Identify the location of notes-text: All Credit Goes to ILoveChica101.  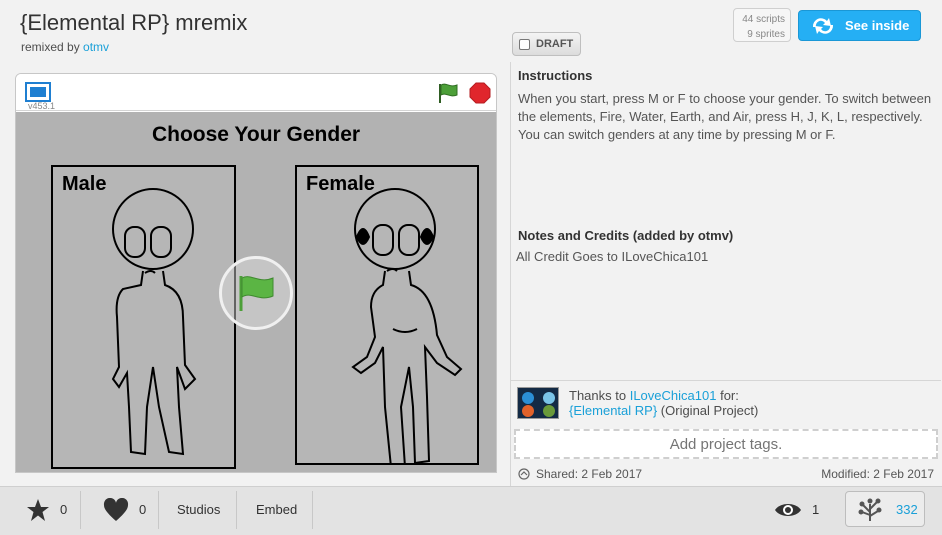
(612, 256).